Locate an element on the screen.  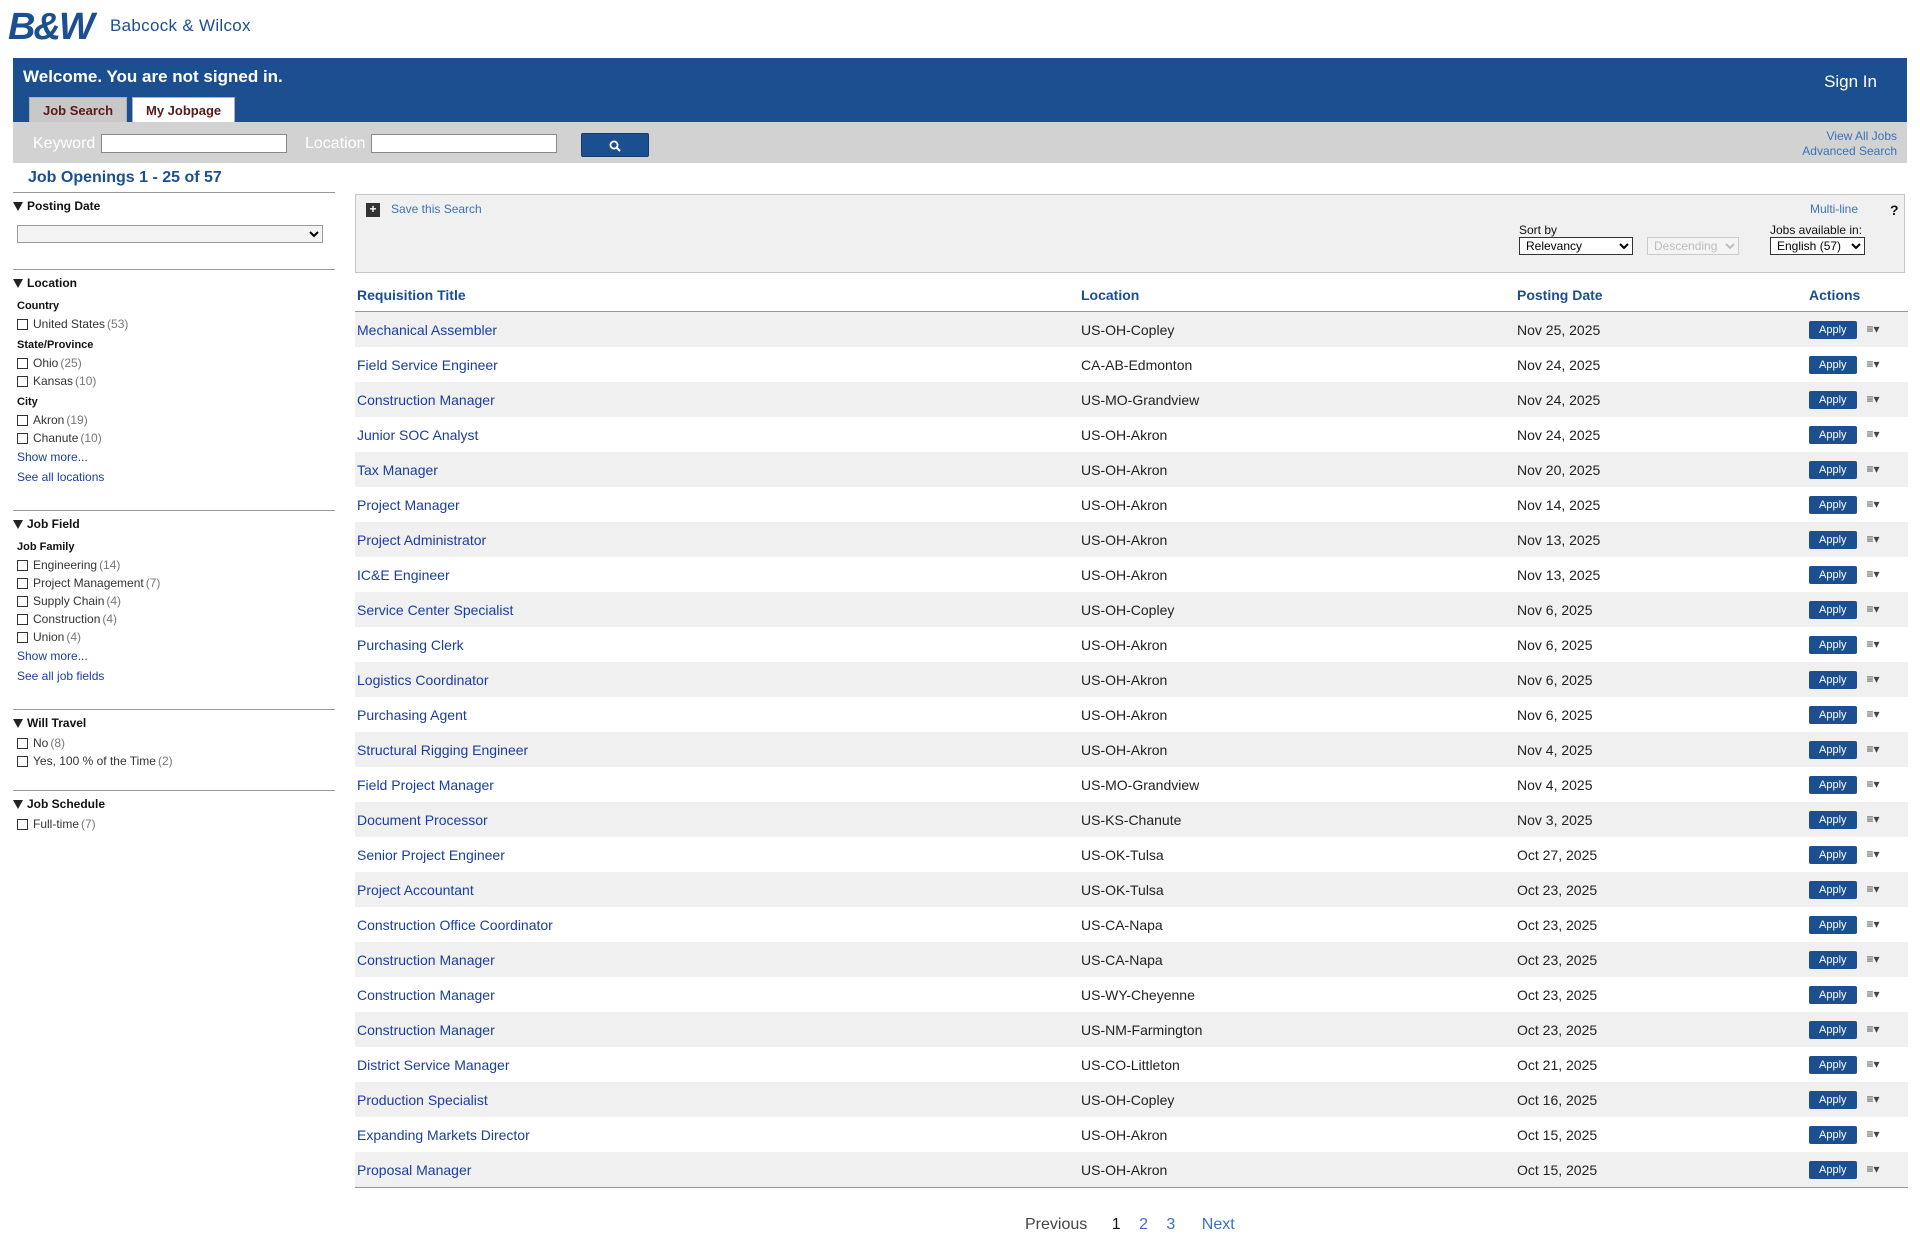
sign-in-link: Sign In is located at coordinates (1850, 82).